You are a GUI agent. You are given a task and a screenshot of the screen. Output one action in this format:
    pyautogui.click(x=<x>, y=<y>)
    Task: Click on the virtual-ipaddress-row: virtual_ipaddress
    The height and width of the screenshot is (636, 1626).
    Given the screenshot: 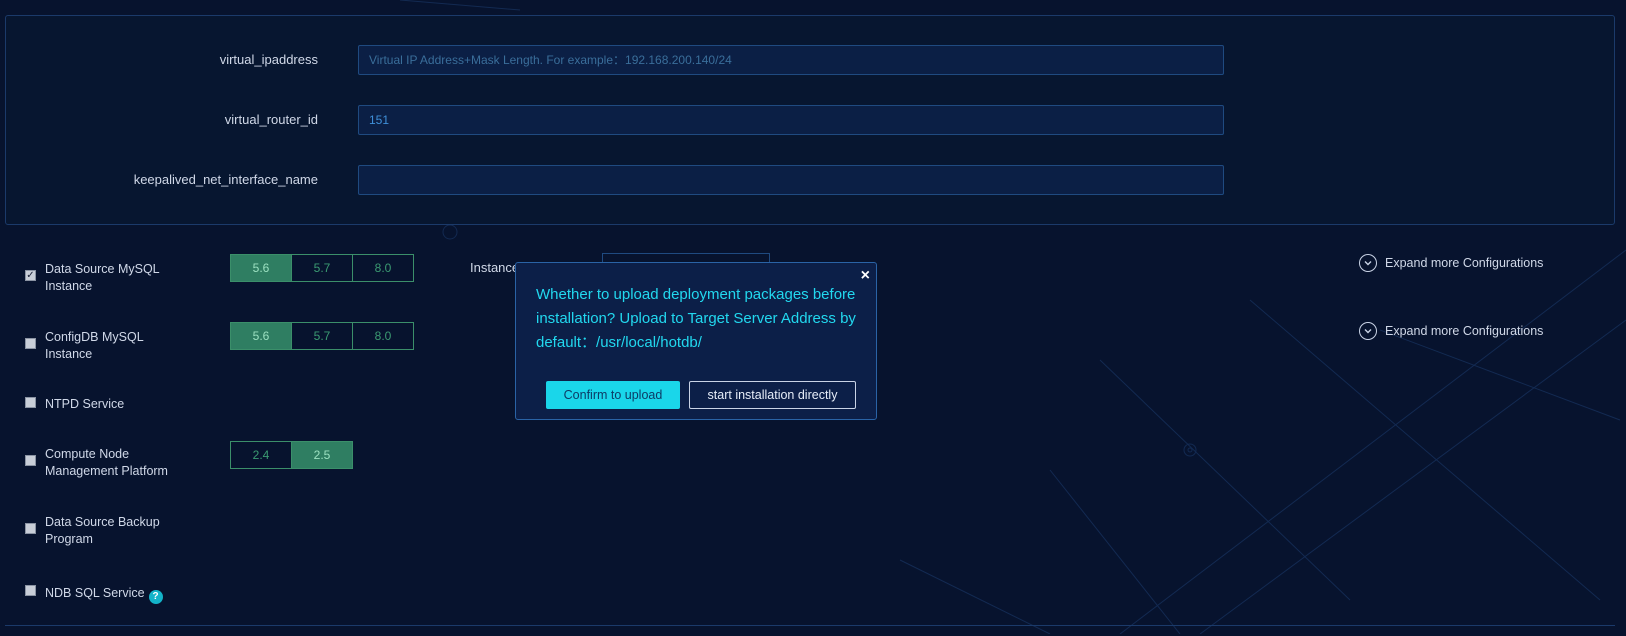 What is the action you would take?
    pyautogui.click(x=810, y=60)
    